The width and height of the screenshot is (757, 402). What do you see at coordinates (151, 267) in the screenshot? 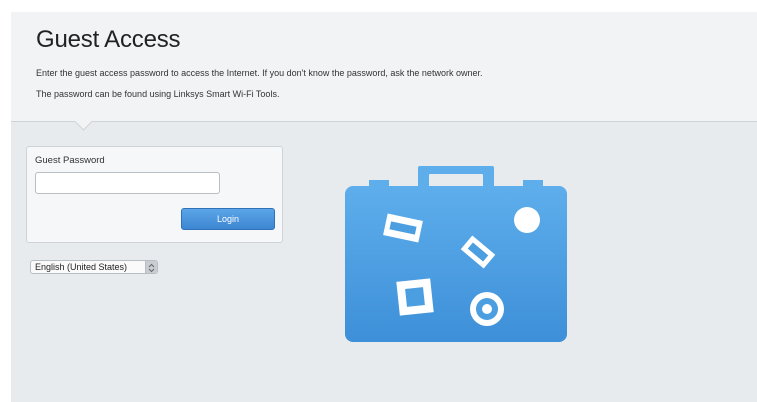
I see `select-arrows-icon` at bounding box center [151, 267].